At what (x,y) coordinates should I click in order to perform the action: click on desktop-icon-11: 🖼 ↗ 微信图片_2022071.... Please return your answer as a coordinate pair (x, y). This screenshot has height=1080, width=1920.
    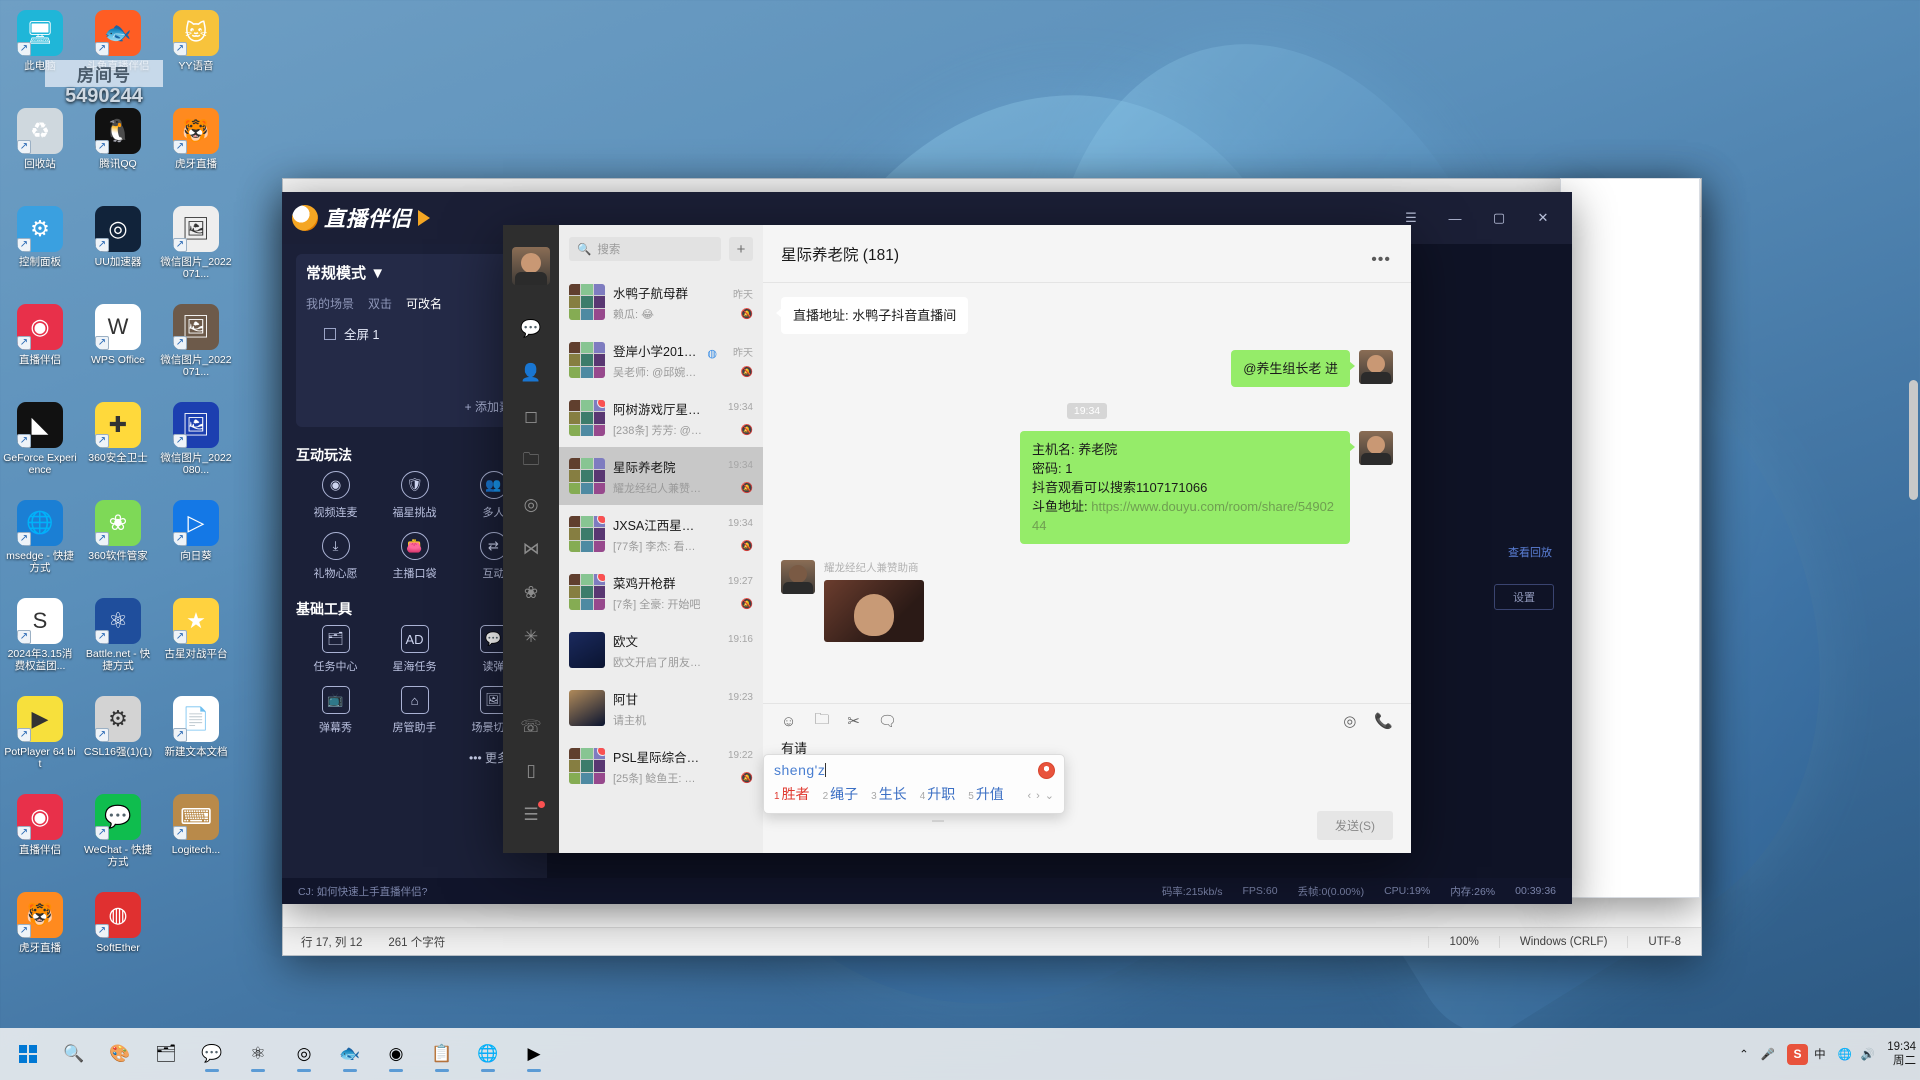
    Looking at the image, I should click on (196, 346).